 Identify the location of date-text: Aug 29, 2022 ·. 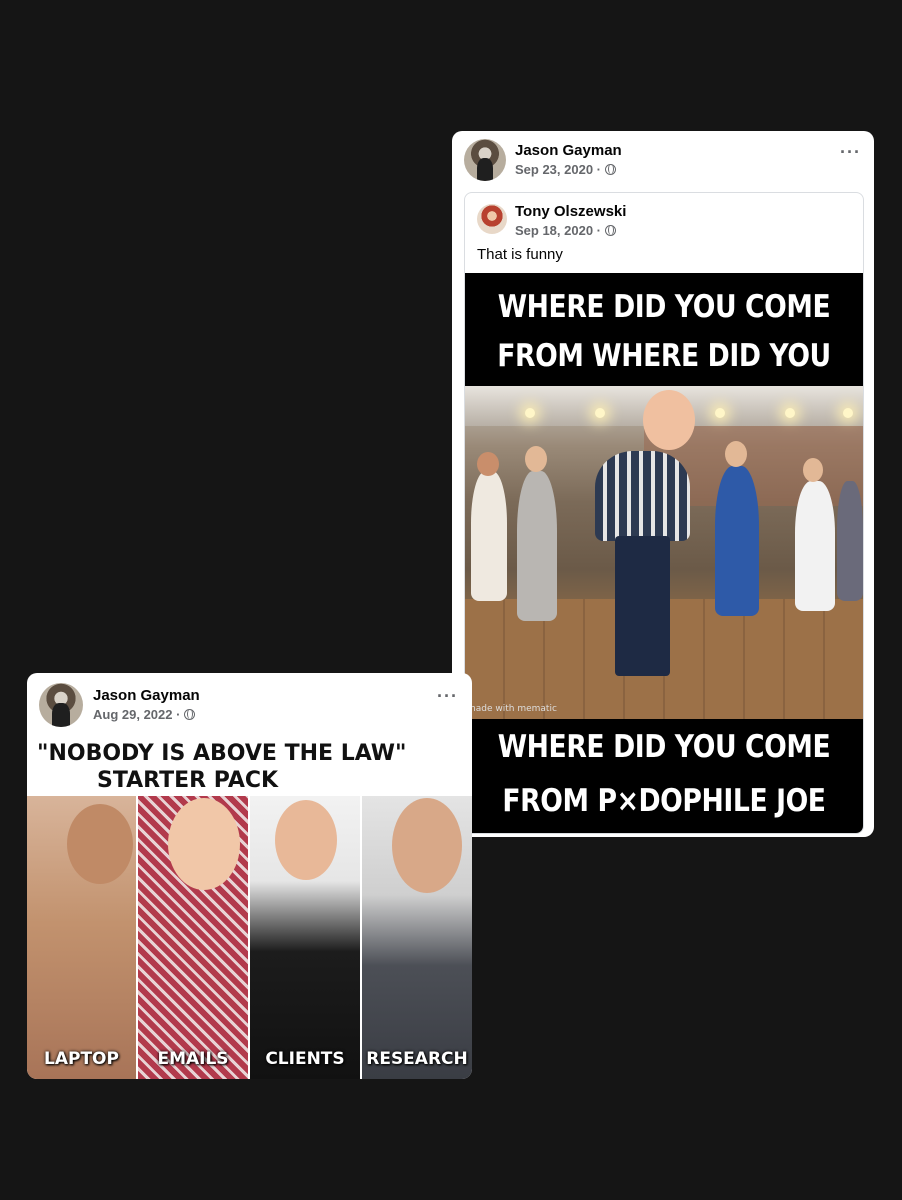
(137, 714).